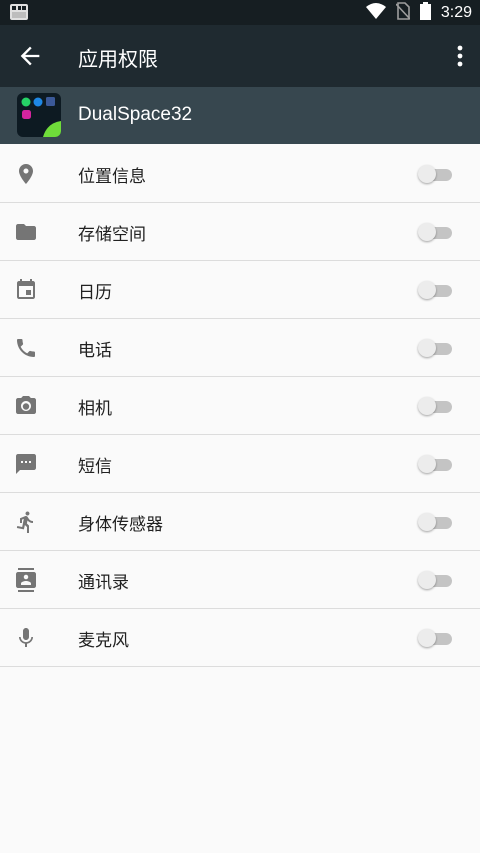  Describe the element at coordinates (403, 12) in the screenshot. I see `no-sim-icon` at that location.